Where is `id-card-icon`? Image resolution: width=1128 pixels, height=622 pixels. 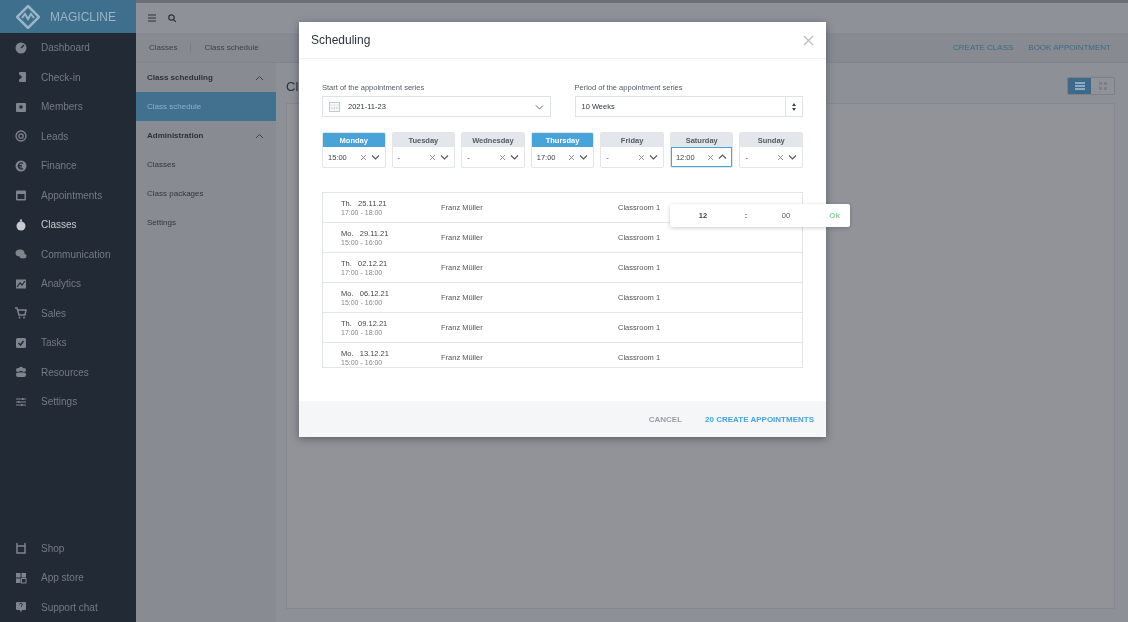
id-card-icon is located at coordinates (21, 106).